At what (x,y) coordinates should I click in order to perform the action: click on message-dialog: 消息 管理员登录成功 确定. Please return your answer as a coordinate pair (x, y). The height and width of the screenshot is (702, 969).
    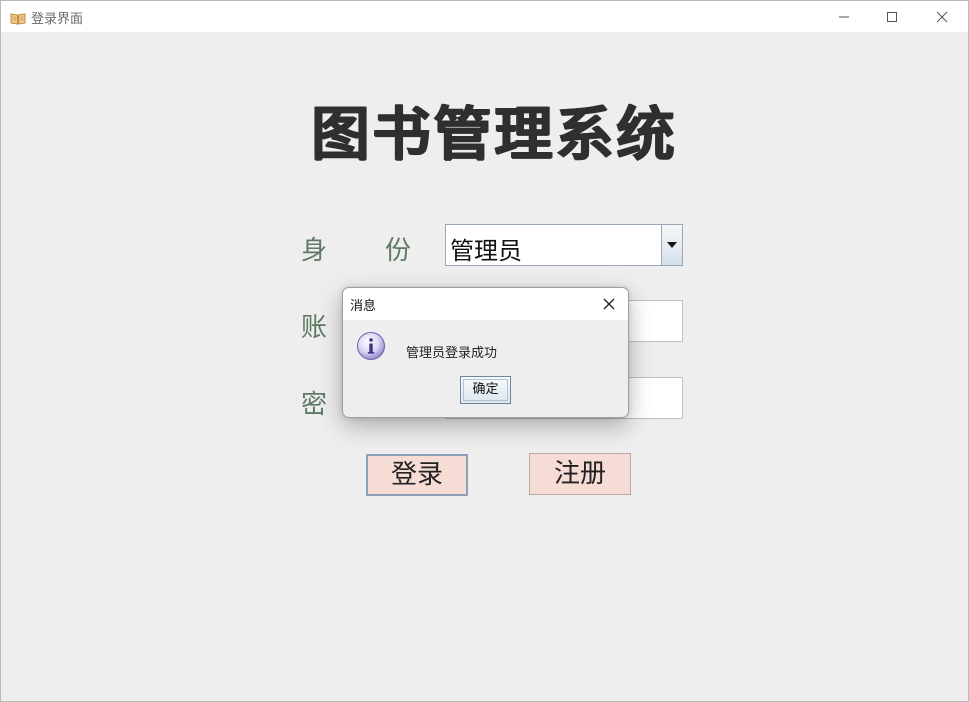
    Looking at the image, I should click on (485, 352).